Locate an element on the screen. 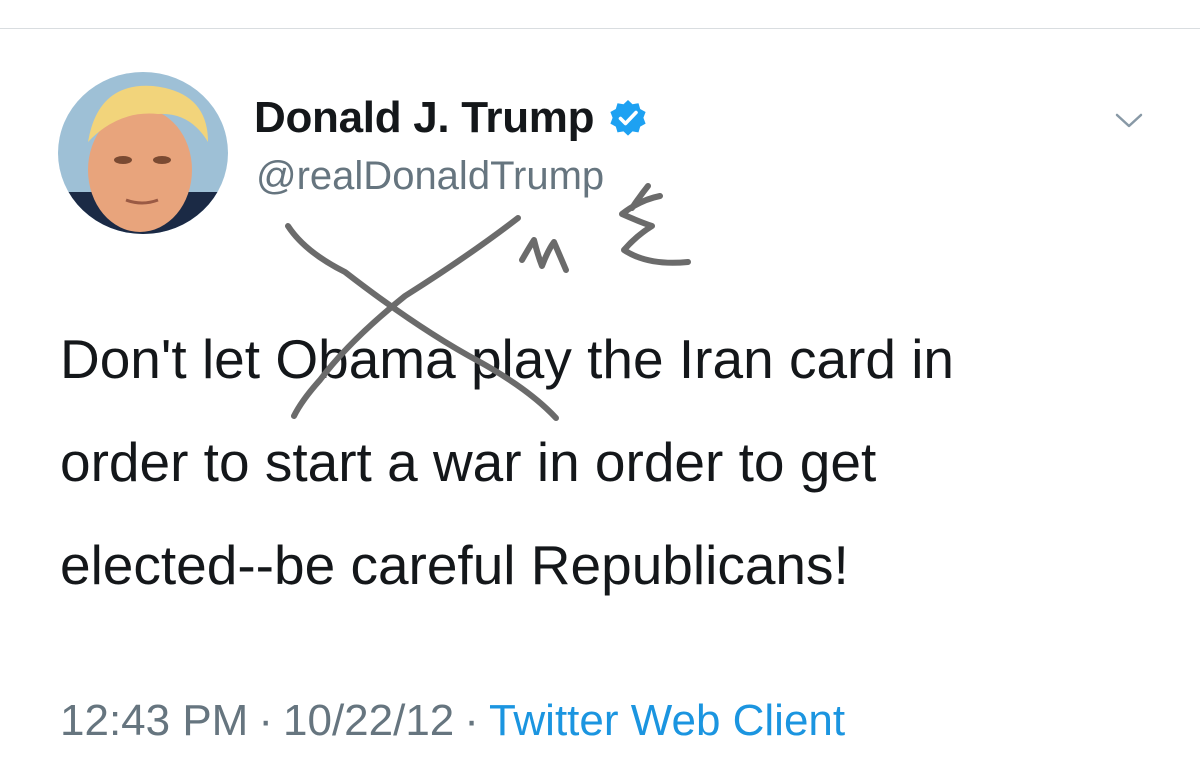  handwritten-m is located at coordinates (544, 255).